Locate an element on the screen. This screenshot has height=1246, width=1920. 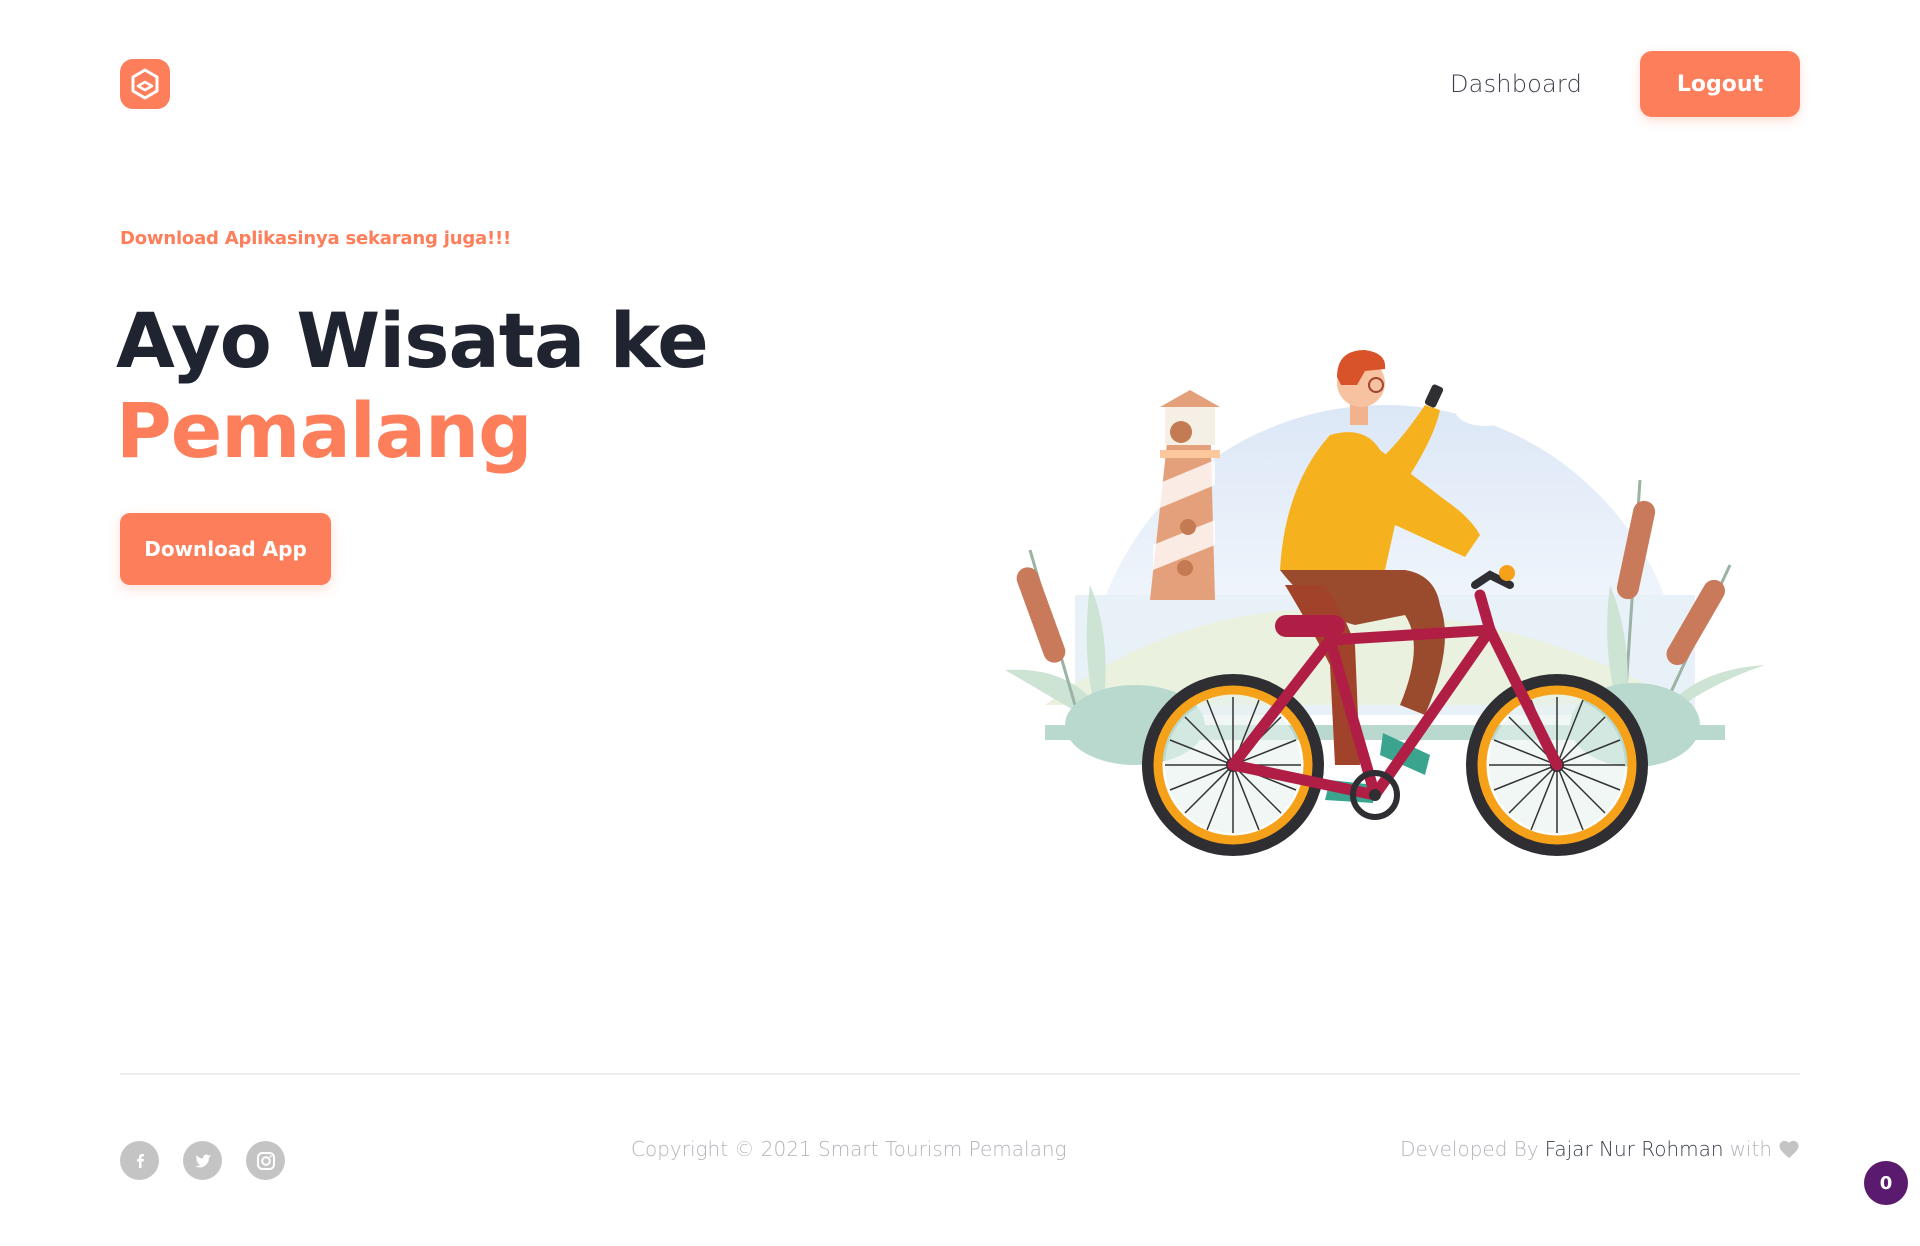
hero-title-line1: Ayo Wisata ke is located at coordinates (412, 340).